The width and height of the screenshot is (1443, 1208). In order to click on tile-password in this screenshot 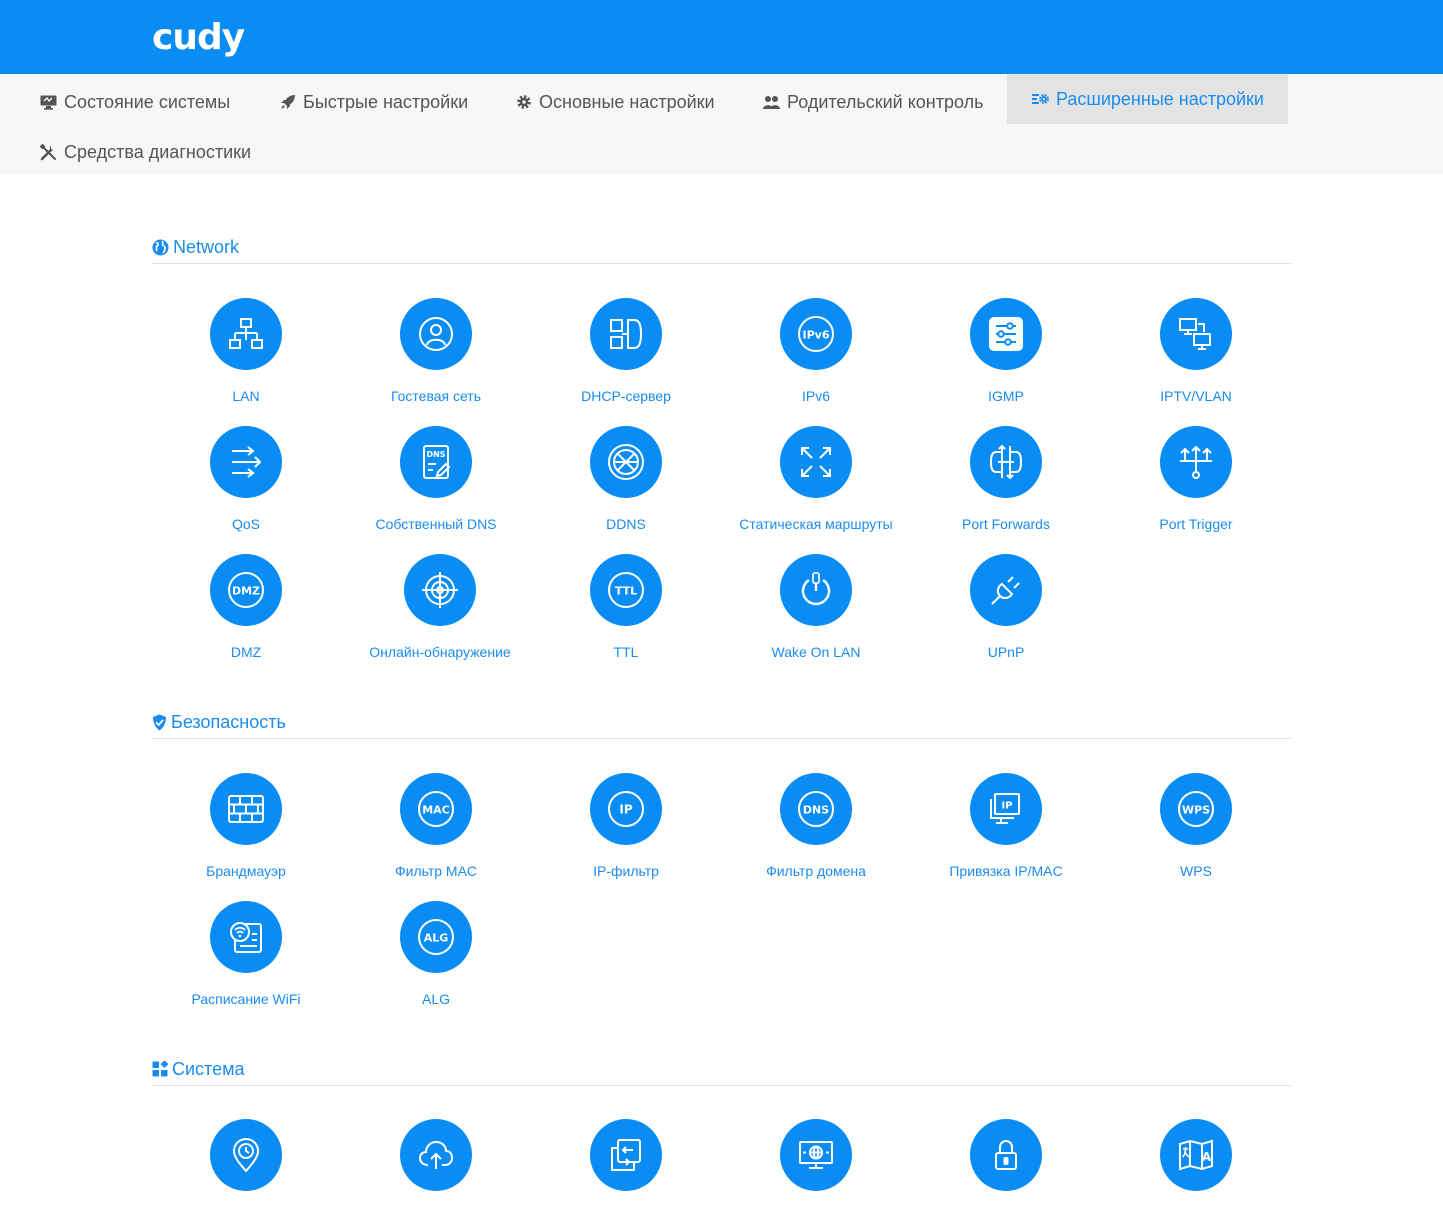, I will do `click(1006, 1163)`.